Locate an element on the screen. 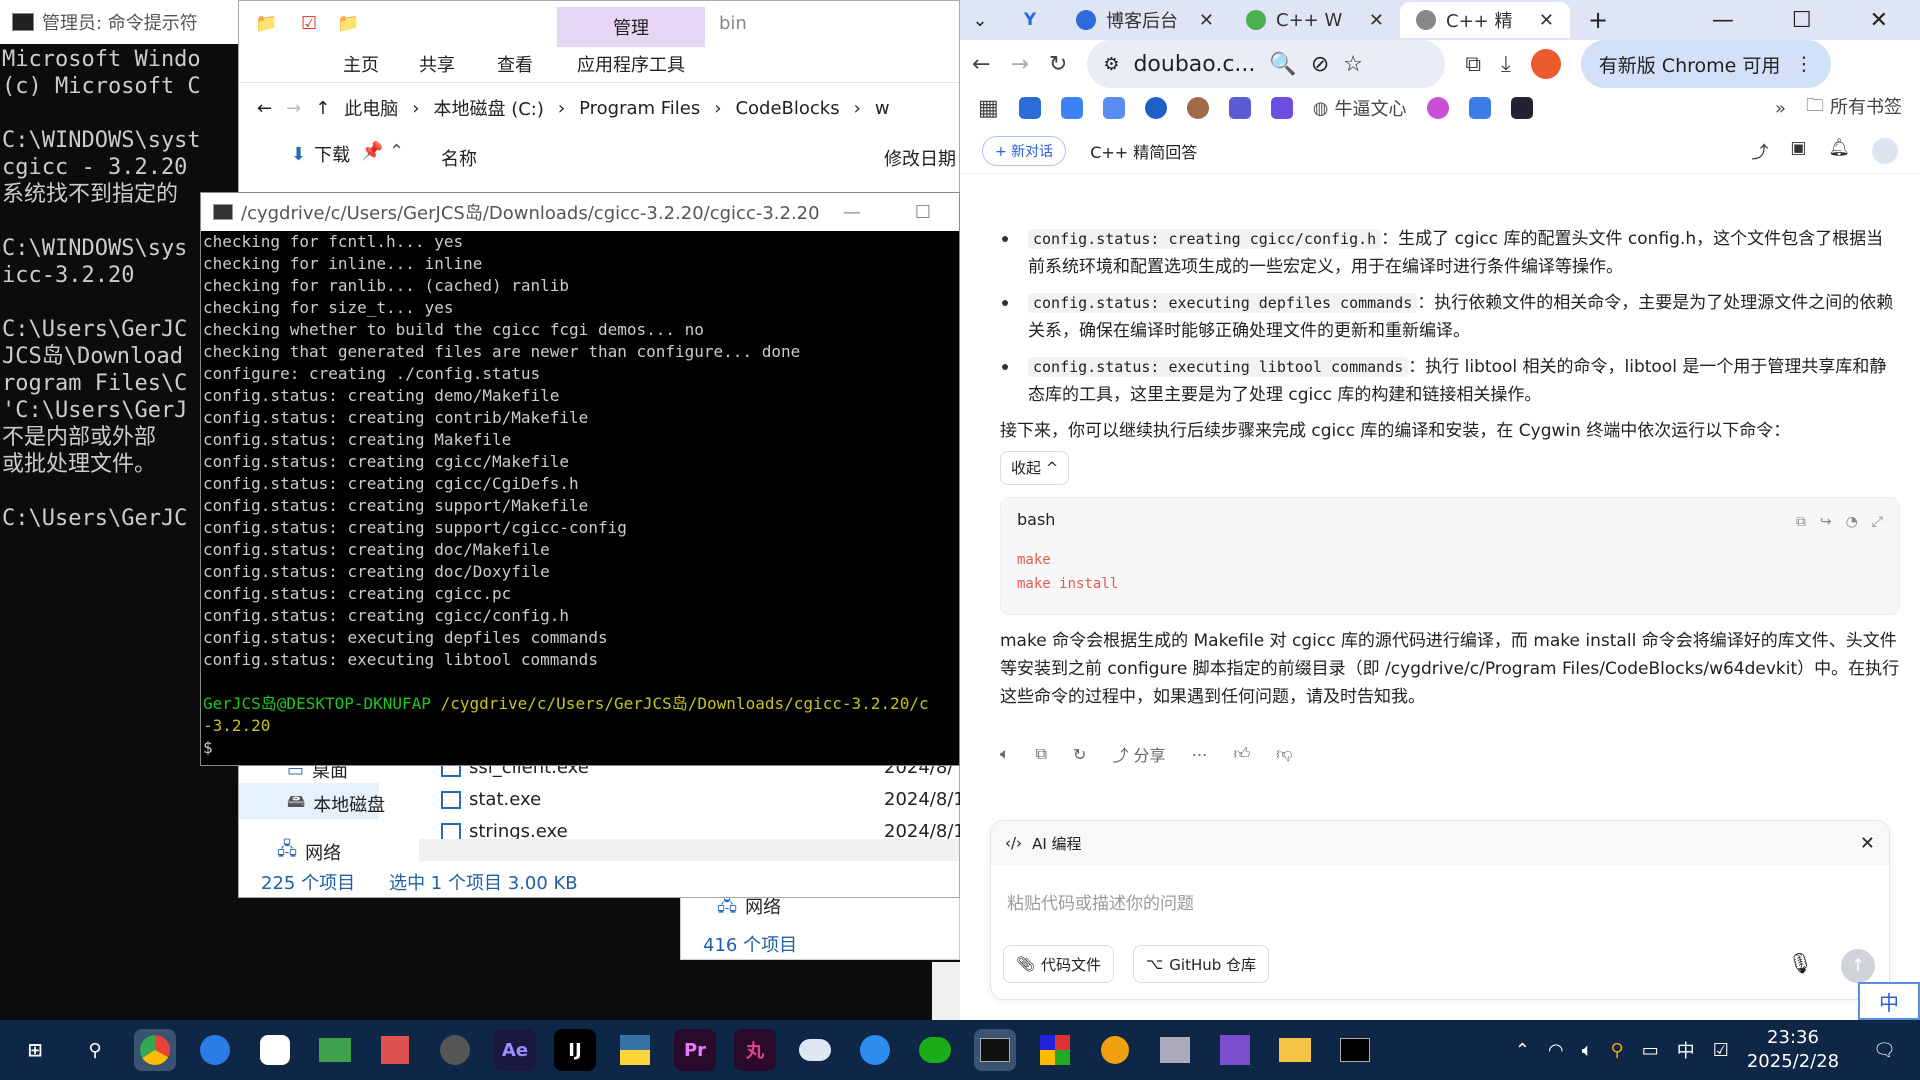 This screenshot has width=1920, height=1080. wifi-icon: ◠ is located at coordinates (1556, 1050).